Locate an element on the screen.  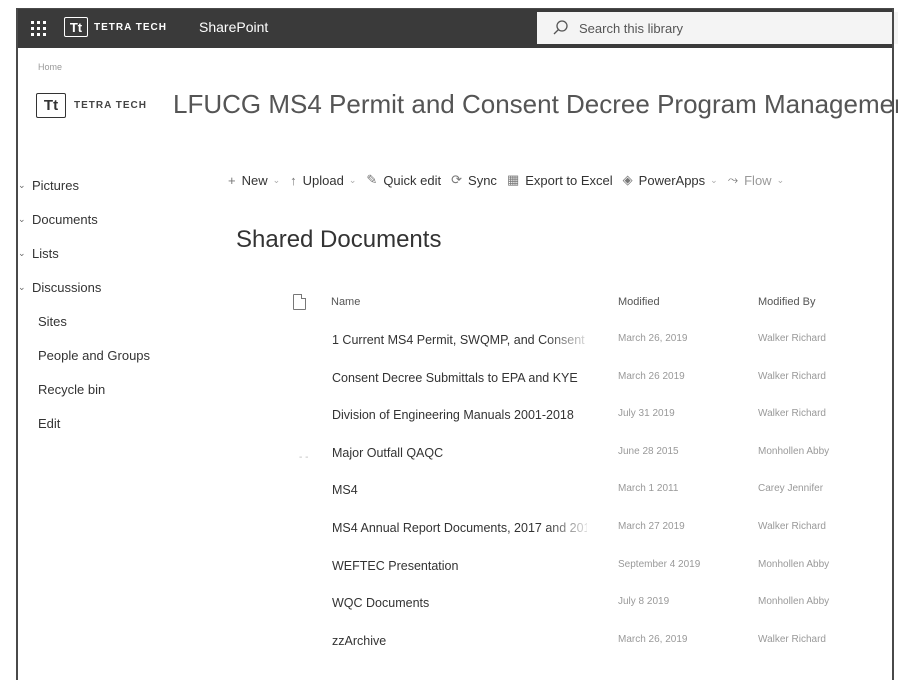
nav-item-people-and-groups: People and Groups is located at coordinates (98, 355).